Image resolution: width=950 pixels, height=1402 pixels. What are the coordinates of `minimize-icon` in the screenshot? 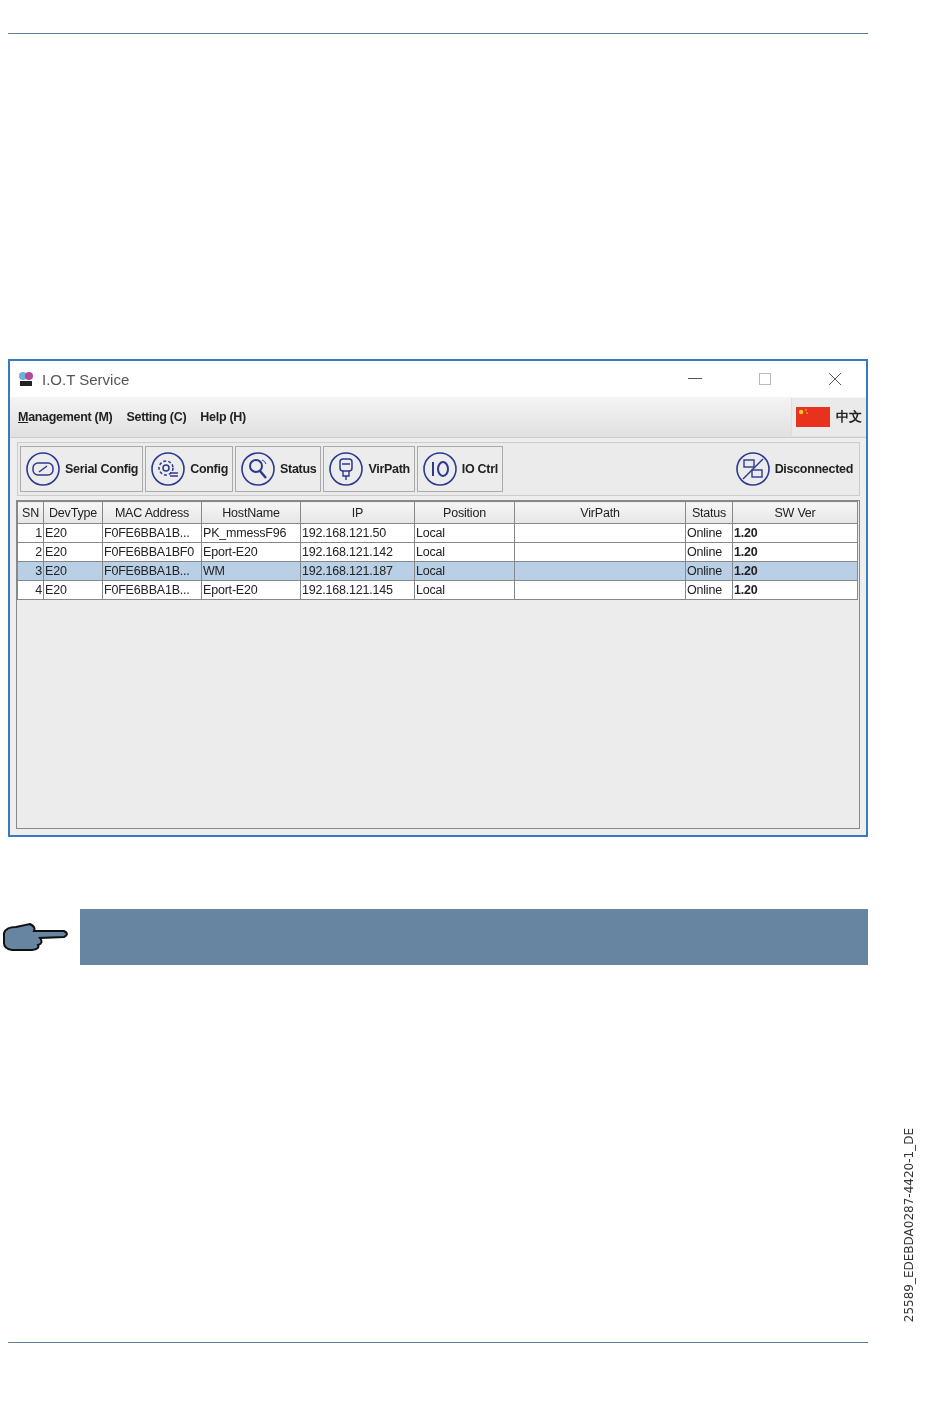 It's located at (695, 379).